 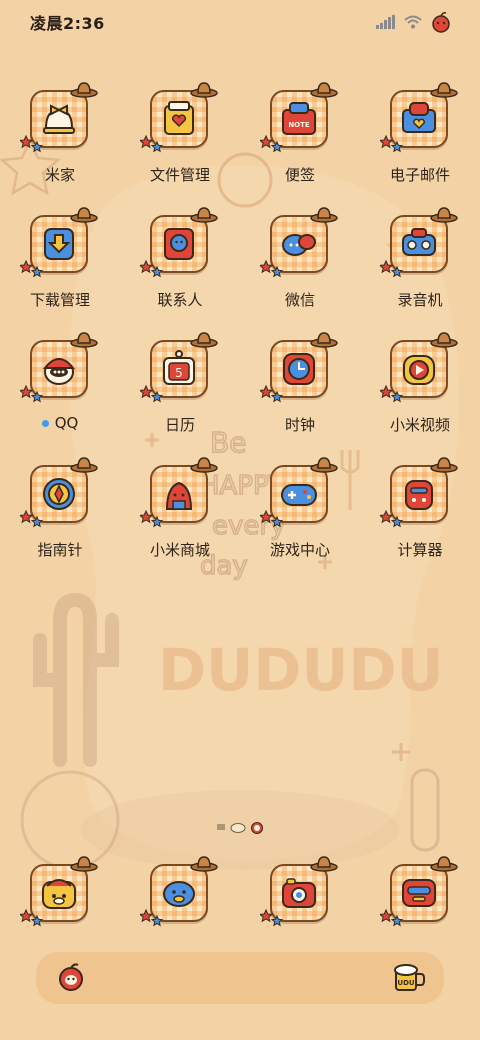 I want to click on app-label-text: 微信, so click(x=299, y=300).